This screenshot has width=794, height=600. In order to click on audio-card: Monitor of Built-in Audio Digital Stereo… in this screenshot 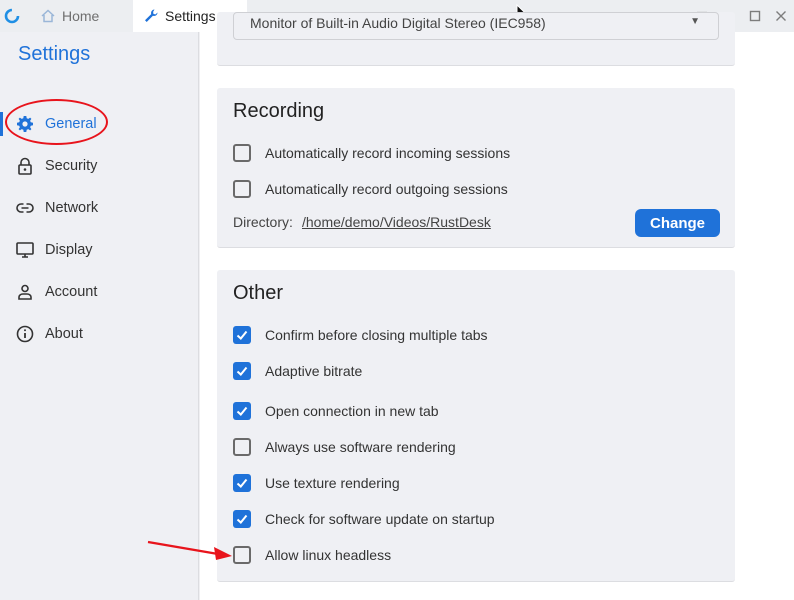, I will do `click(476, 39)`.